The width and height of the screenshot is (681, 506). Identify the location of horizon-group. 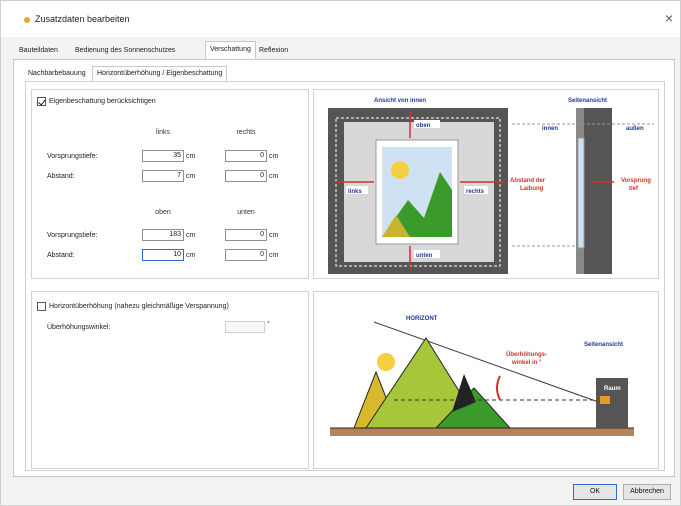
(170, 380).